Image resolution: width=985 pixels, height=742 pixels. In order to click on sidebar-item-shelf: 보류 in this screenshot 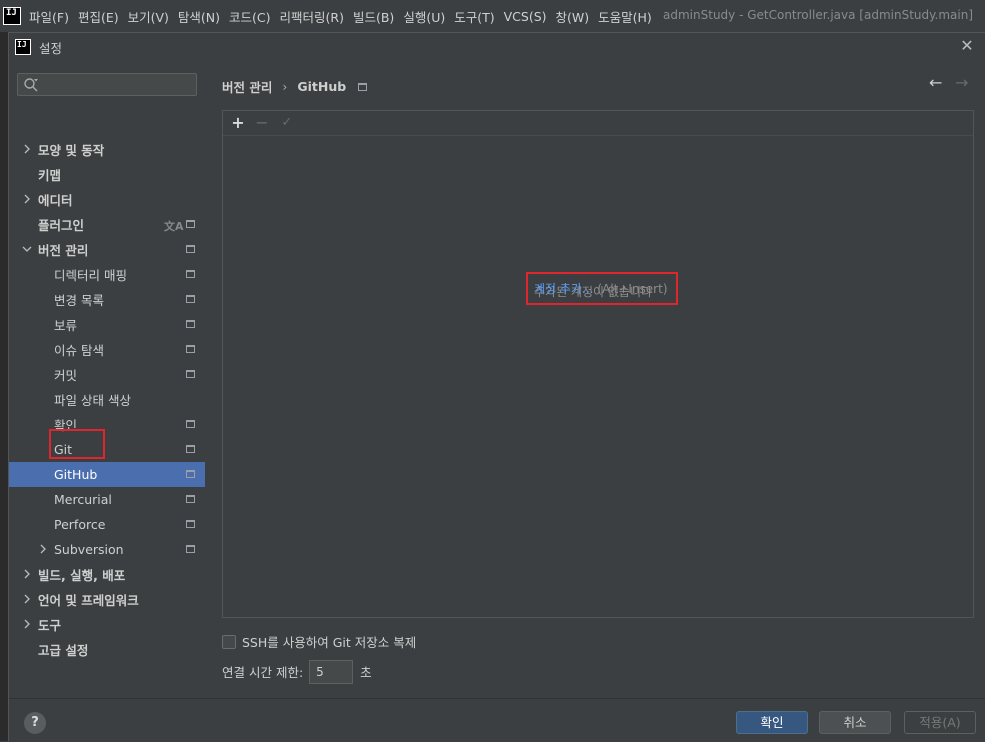, I will do `click(107, 324)`.